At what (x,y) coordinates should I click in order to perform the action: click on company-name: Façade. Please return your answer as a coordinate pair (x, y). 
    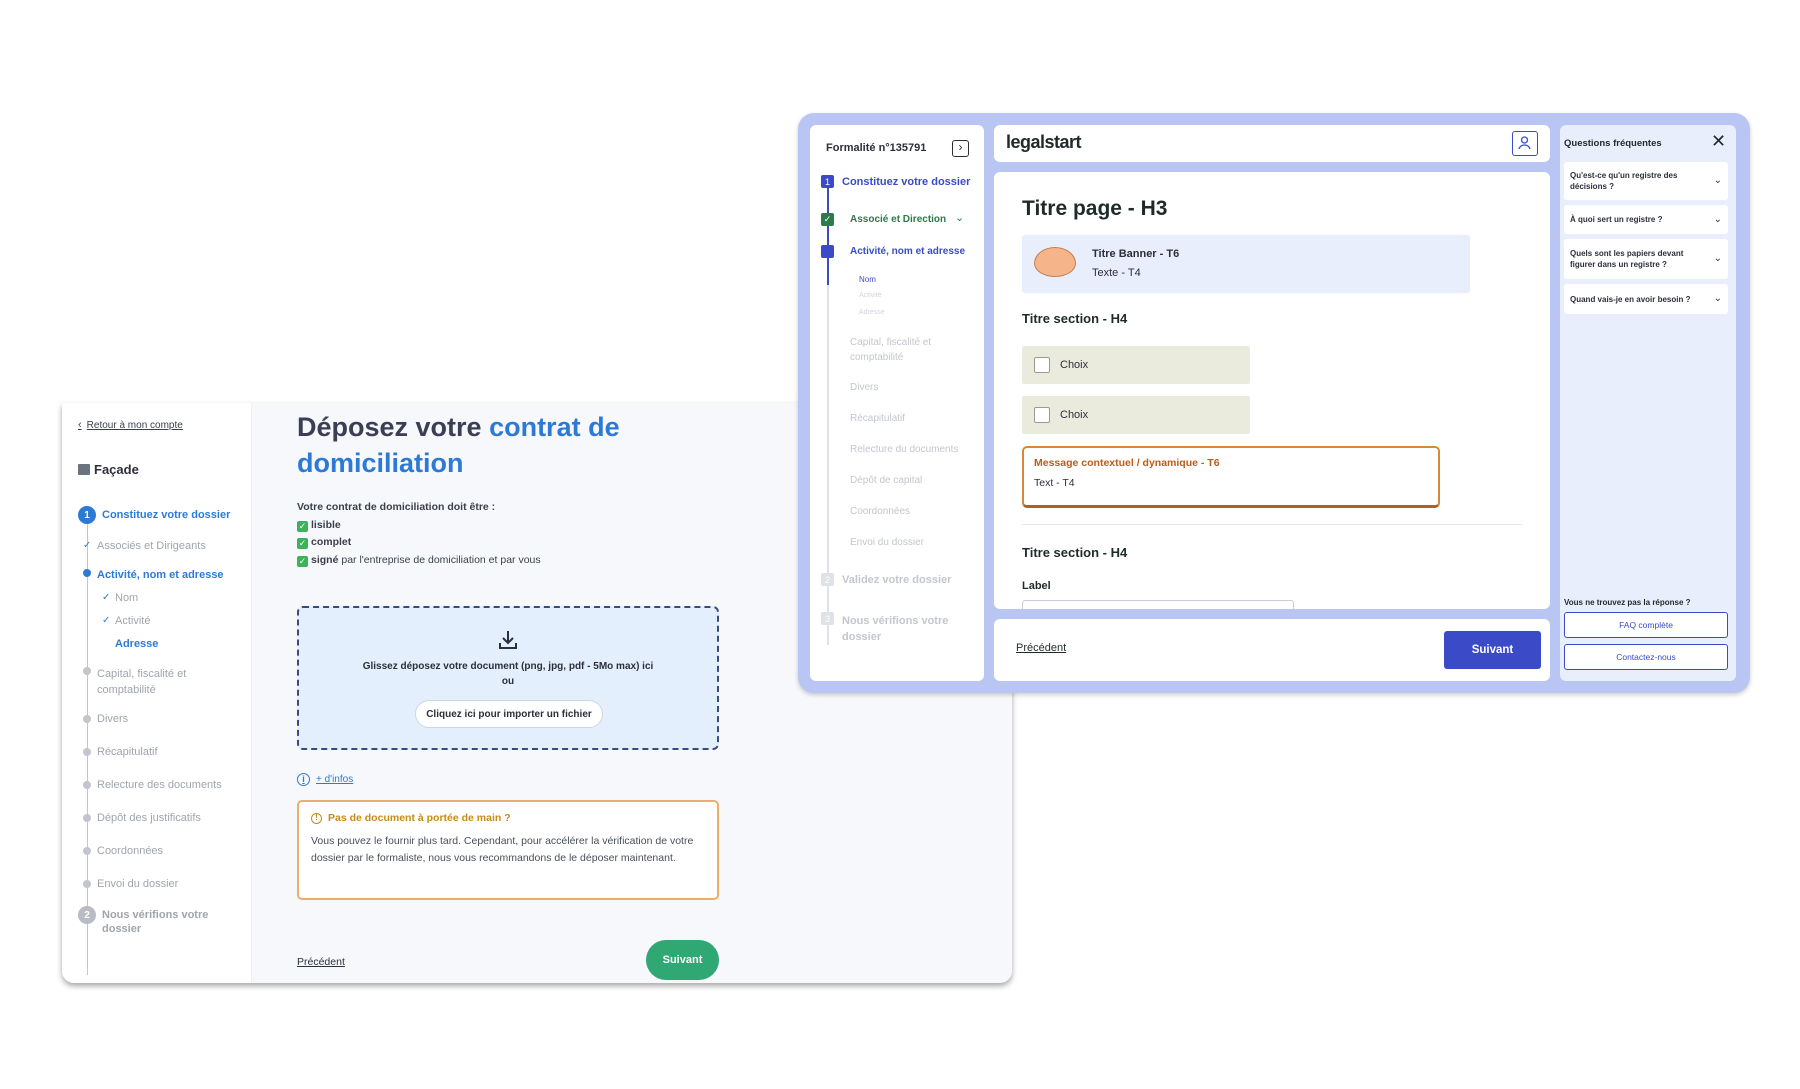
    Looking at the image, I should click on (108, 469).